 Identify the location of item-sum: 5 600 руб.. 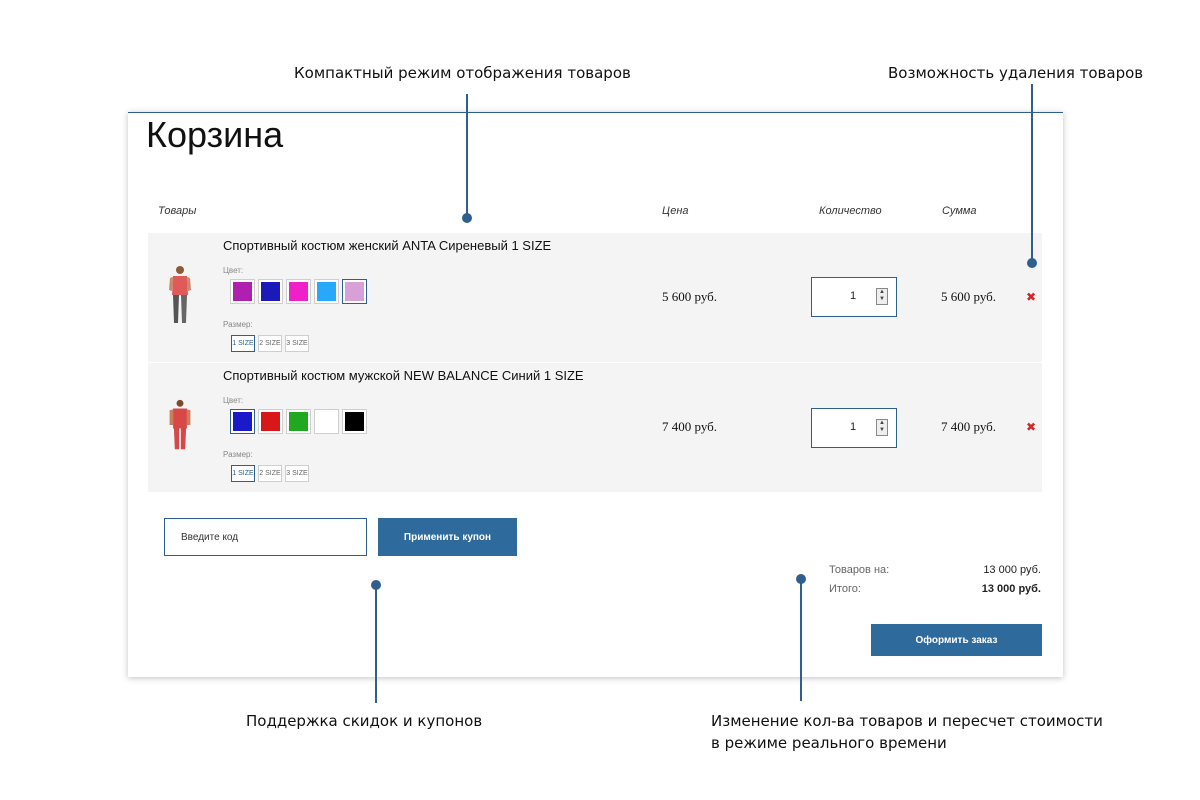
(969, 296).